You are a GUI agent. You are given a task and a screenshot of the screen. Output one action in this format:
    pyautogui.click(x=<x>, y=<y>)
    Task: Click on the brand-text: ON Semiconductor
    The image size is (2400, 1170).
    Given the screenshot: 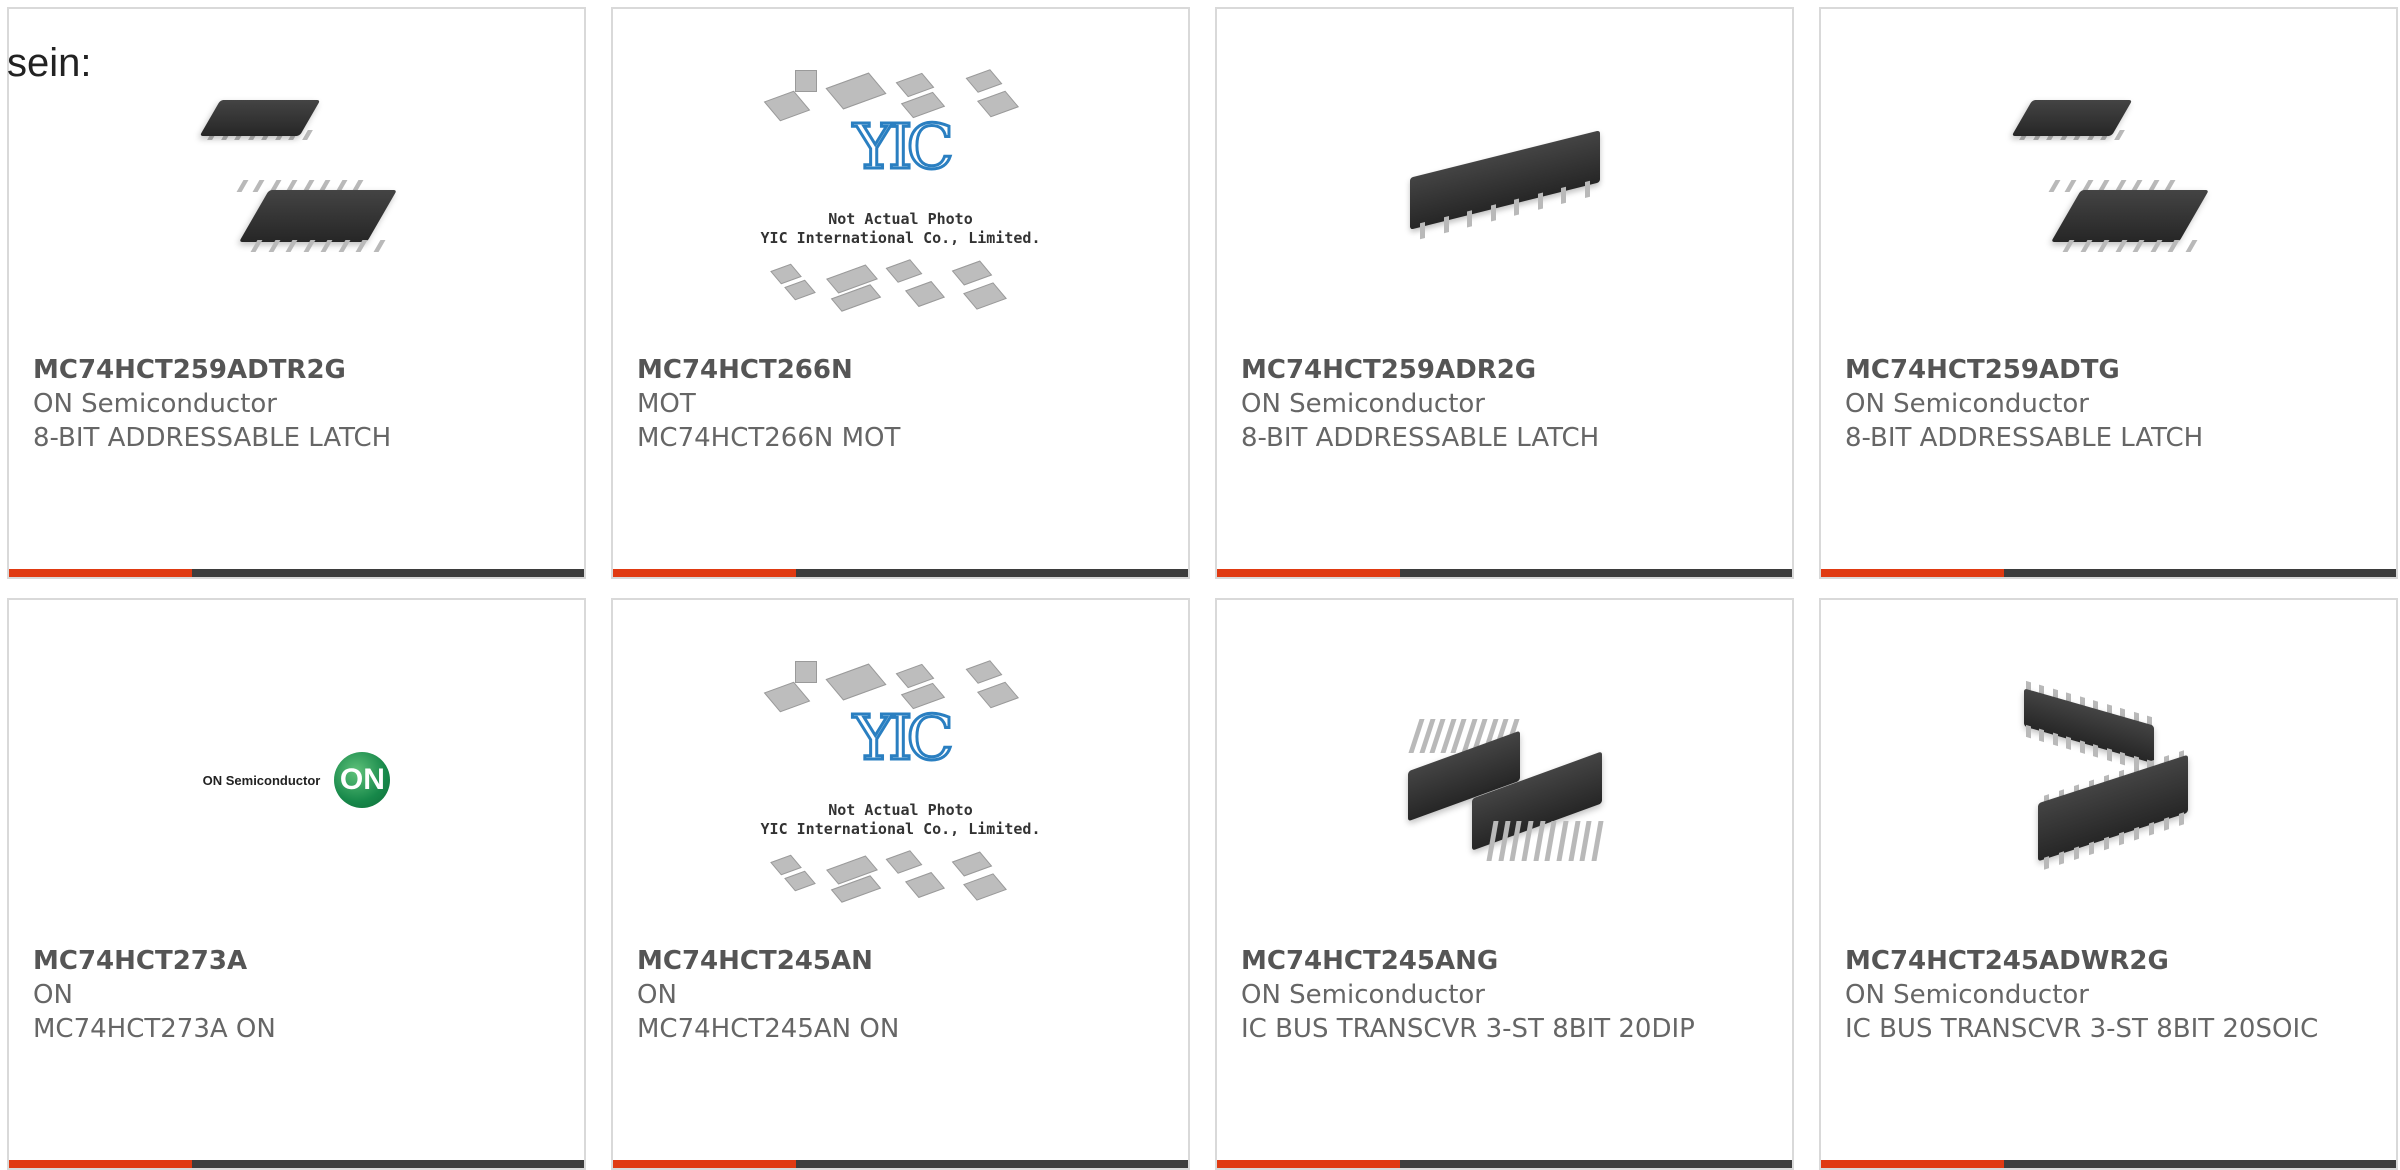 What is the action you would take?
    pyautogui.click(x=261, y=780)
    